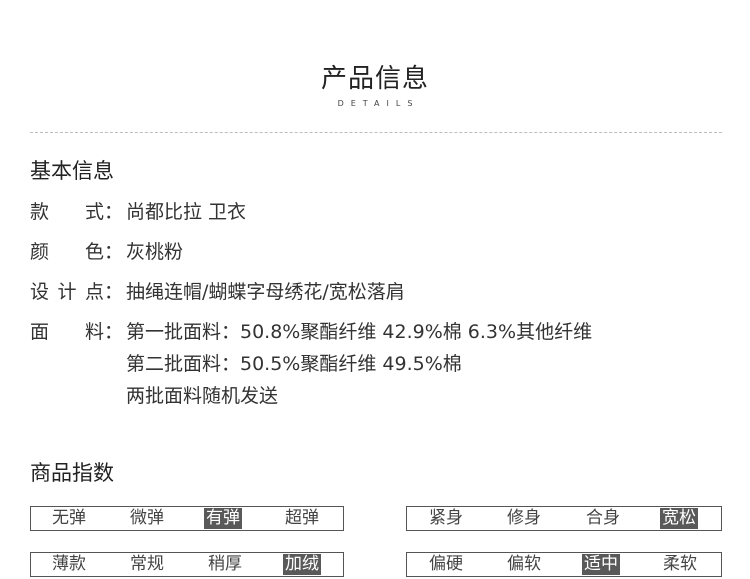 This screenshot has height=579, width=750. Describe the element at coordinates (147, 518) in the screenshot. I see `elasticity-option: 微弹` at that location.